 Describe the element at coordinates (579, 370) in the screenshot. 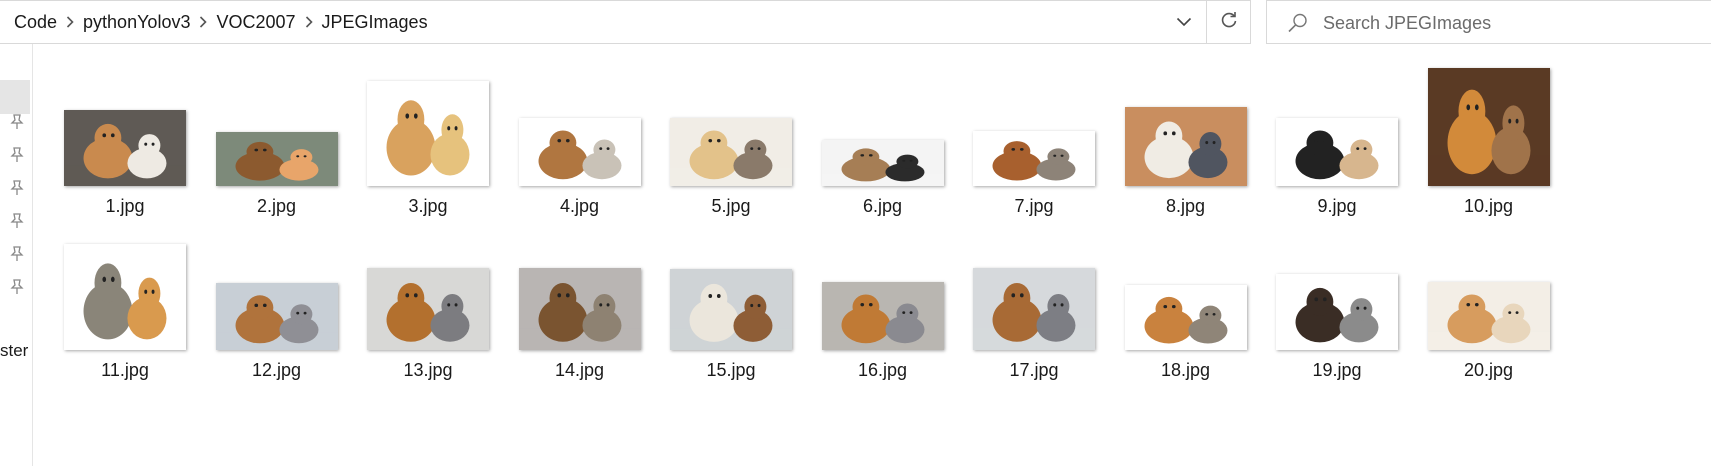

I see `file-name: 14.jpg` at that location.